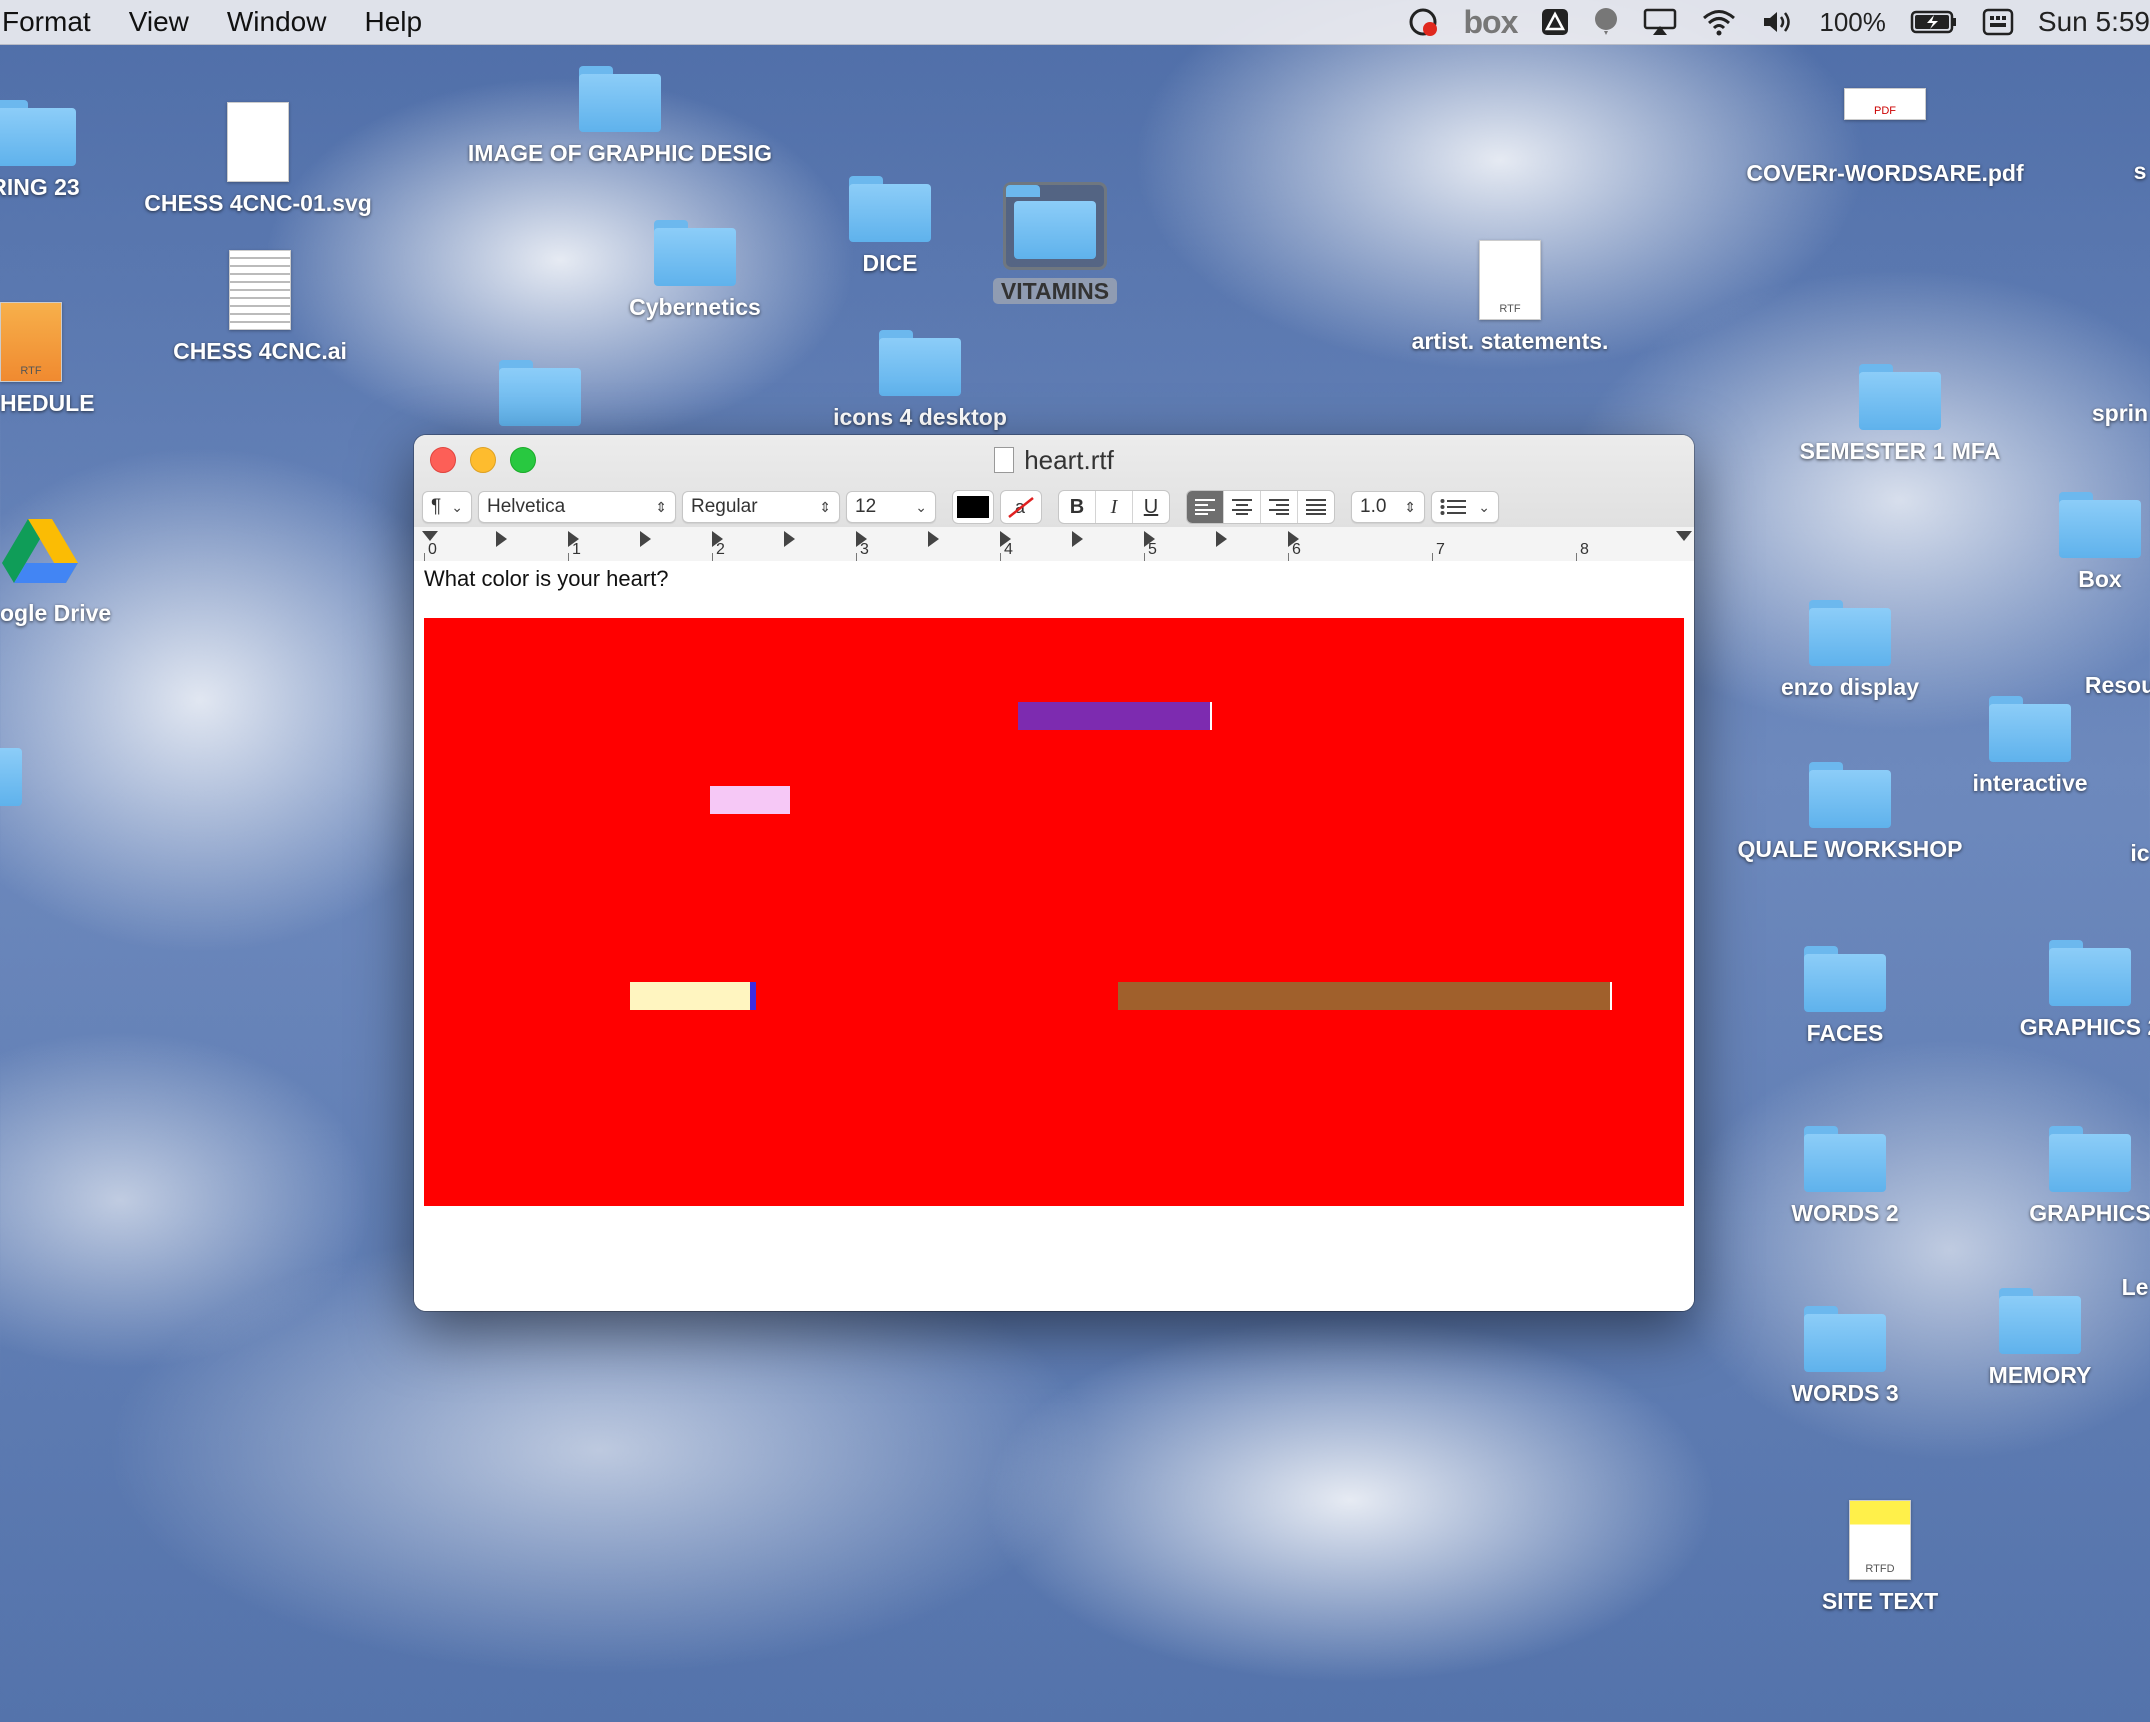 The height and width of the screenshot is (1722, 2150). Describe the element at coordinates (1845, 1213) in the screenshot. I see `desktop-label: WORDS 2` at that location.